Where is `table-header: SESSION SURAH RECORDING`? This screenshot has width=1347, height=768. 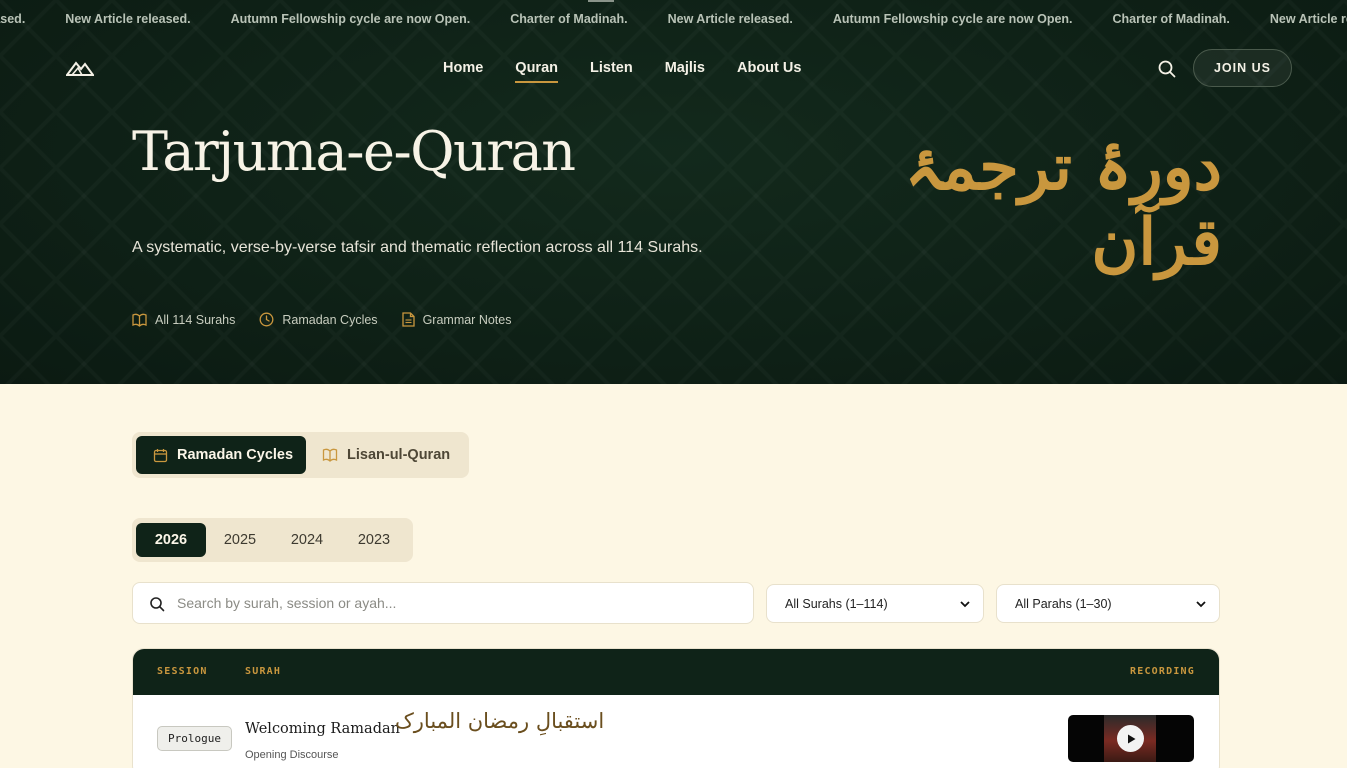 table-header: SESSION SURAH RECORDING is located at coordinates (676, 672).